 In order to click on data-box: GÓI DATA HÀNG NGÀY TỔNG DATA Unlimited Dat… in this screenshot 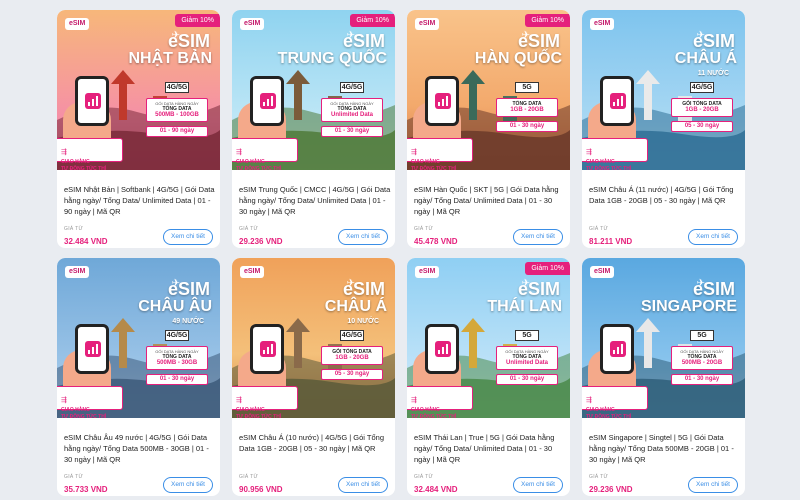, I will do `click(527, 358)`.